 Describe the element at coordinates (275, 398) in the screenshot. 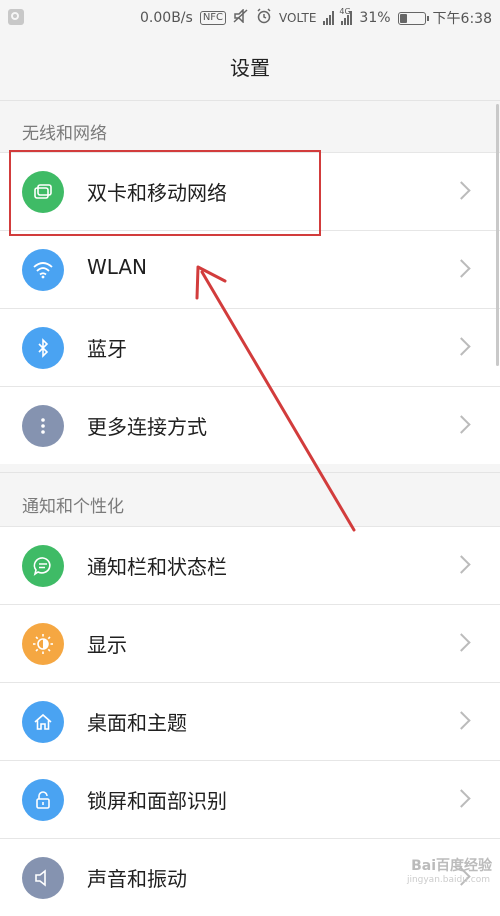

I see `annotation-arrow` at that location.